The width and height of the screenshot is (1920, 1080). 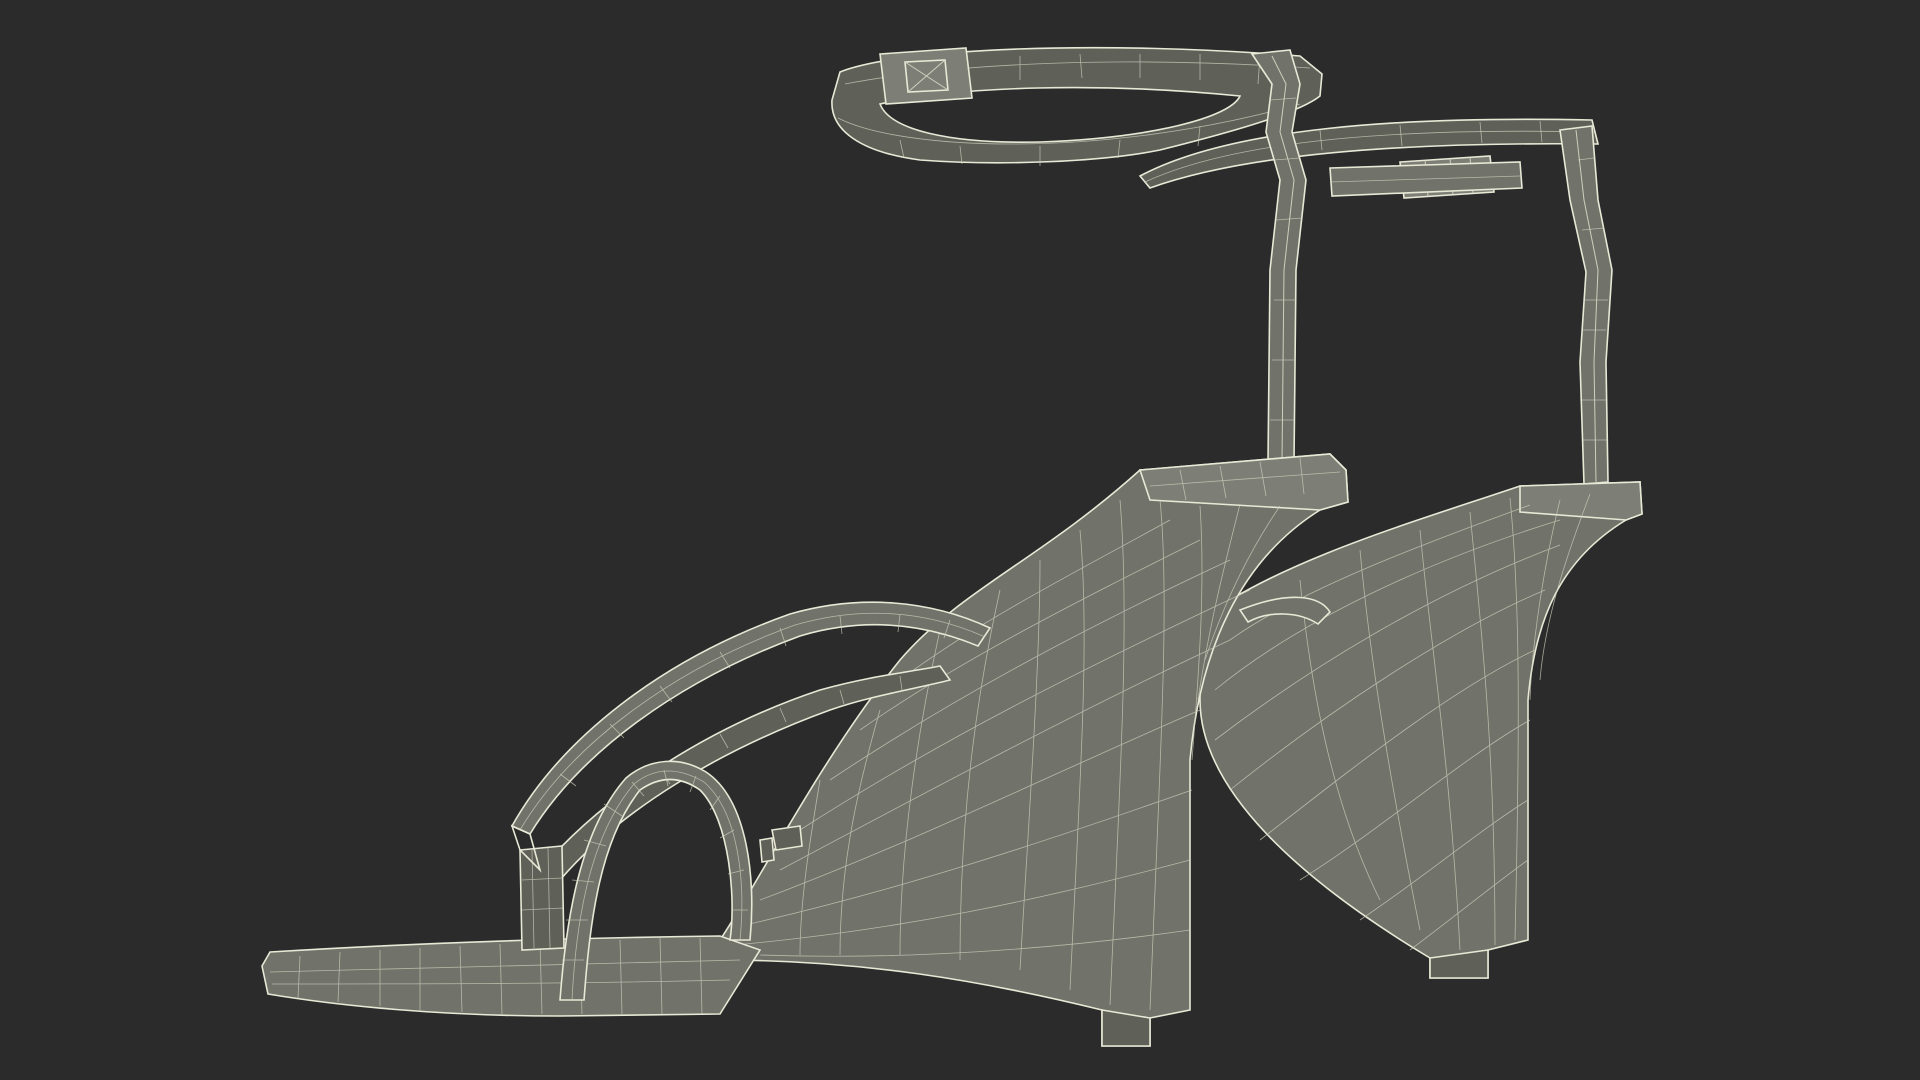 What do you see at coordinates (542, 898) in the screenshot?
I see `toe-post` at bounding box center [542, 898].